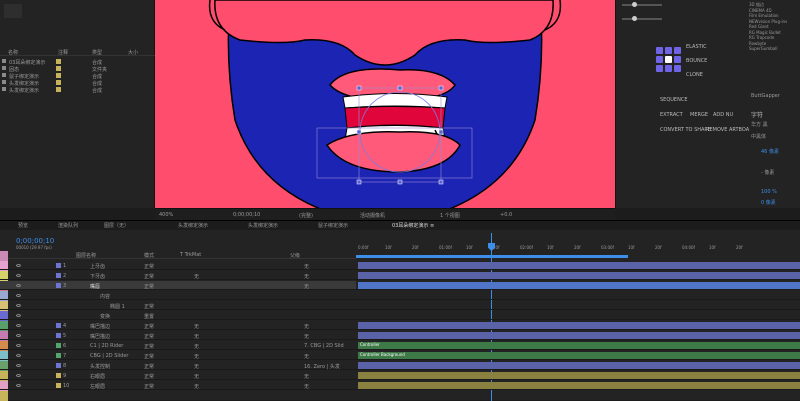 This screenshot has width=800, height=401. I want to click on layer-row: 4 嘴巴描边 正常 无 无, so click(178, 325).